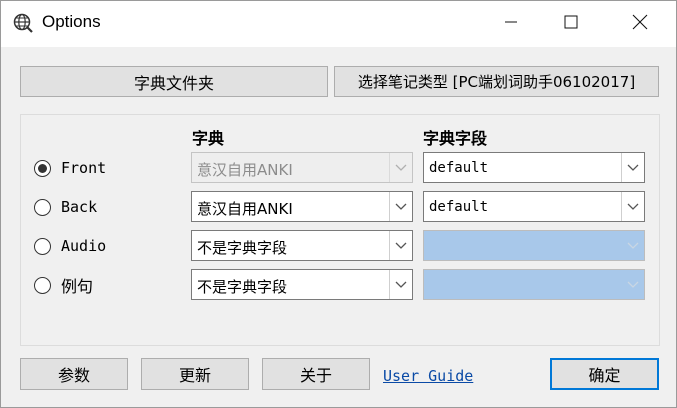 The height and width of the screenshot is (408, 677). I want to click on parameters-button: 参数, so click(74, 374).